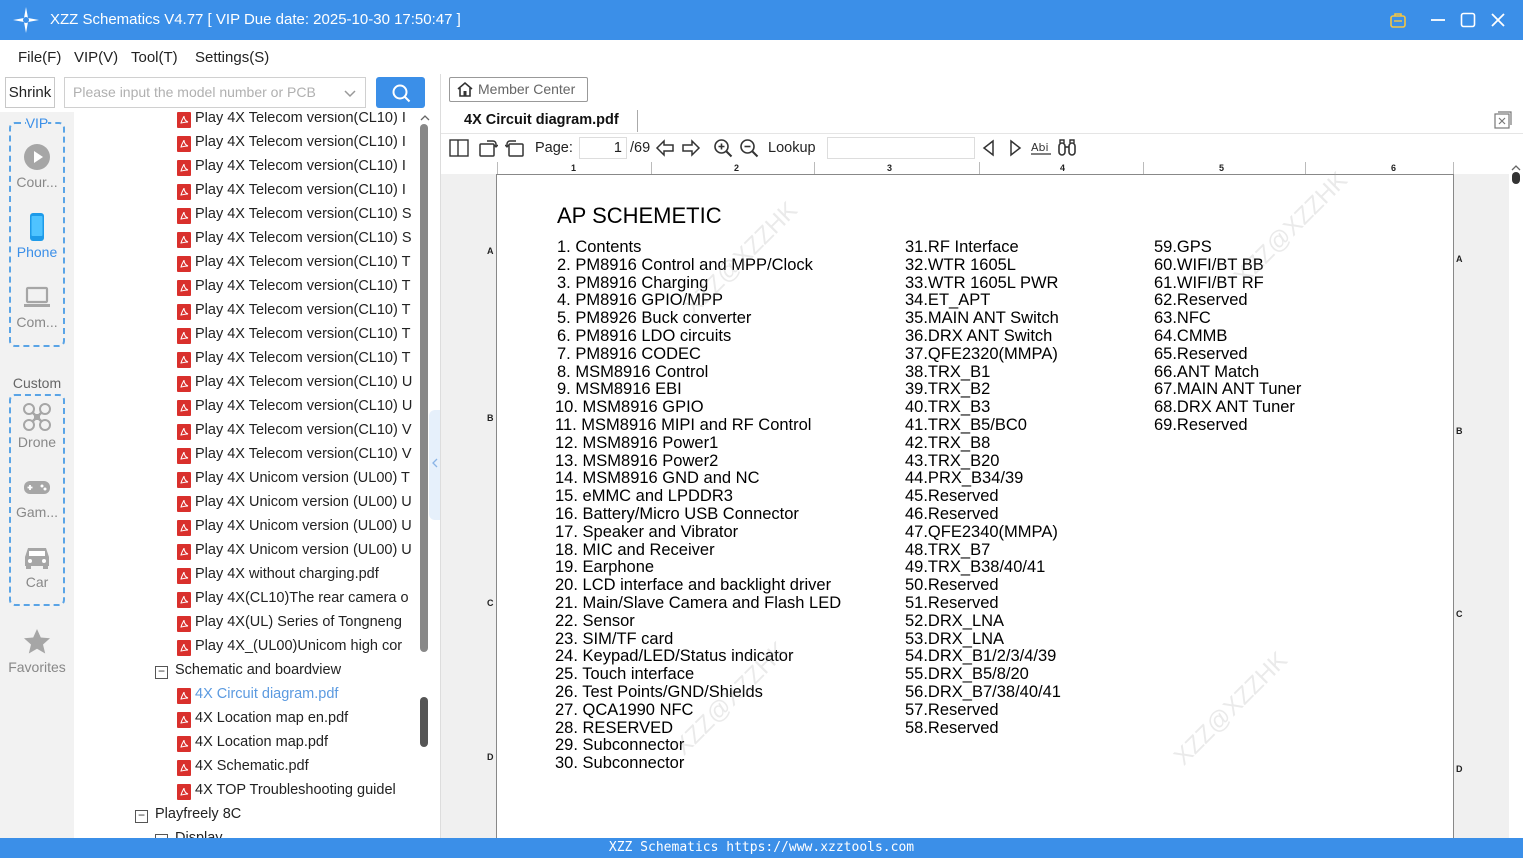 The width and height of the screenshot is (1523, 858). What do you see at coordinates (246, 600) in the screenshot?
I see `tree-file-item: Play 4X(CL10)The rear camera o` at bounding box center [246, 600].